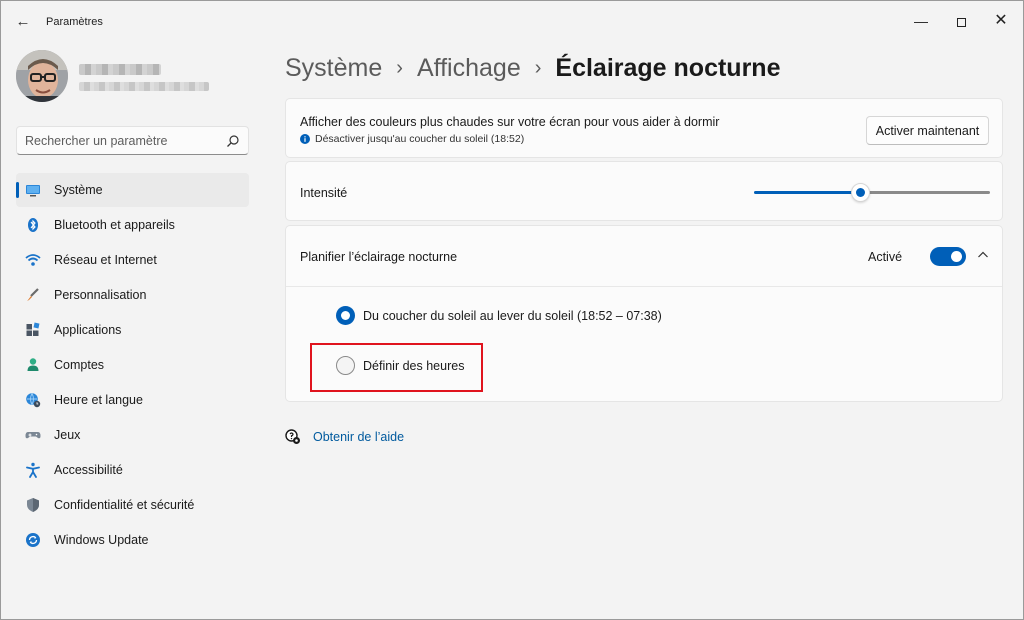 The height and width of the screenshot is (620, 1024). I want to click on title-bar: ← Paramètres — ✕, so click(512, 21).